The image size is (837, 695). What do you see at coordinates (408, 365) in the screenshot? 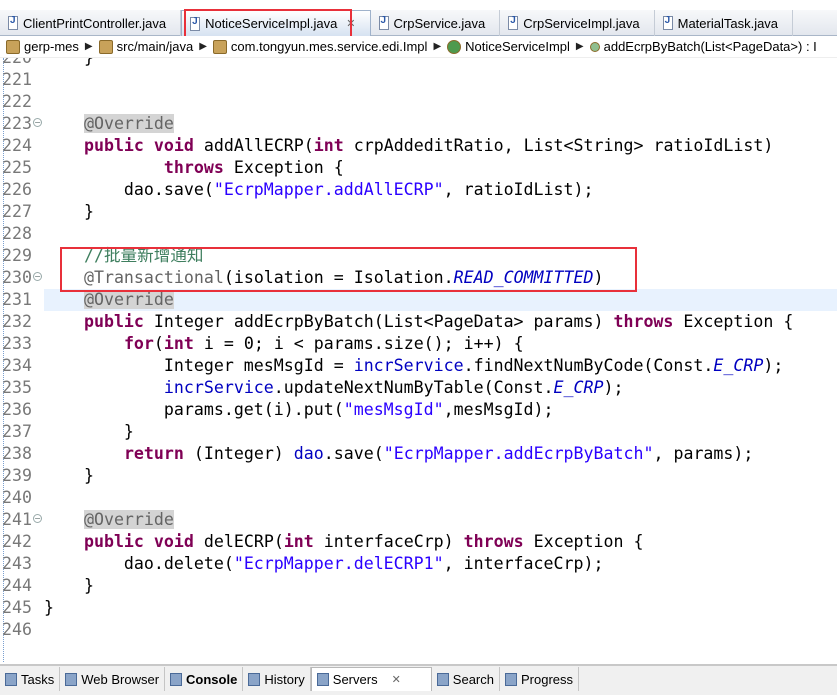
I see `code-token: incrService` at bounding box center [408, 365].